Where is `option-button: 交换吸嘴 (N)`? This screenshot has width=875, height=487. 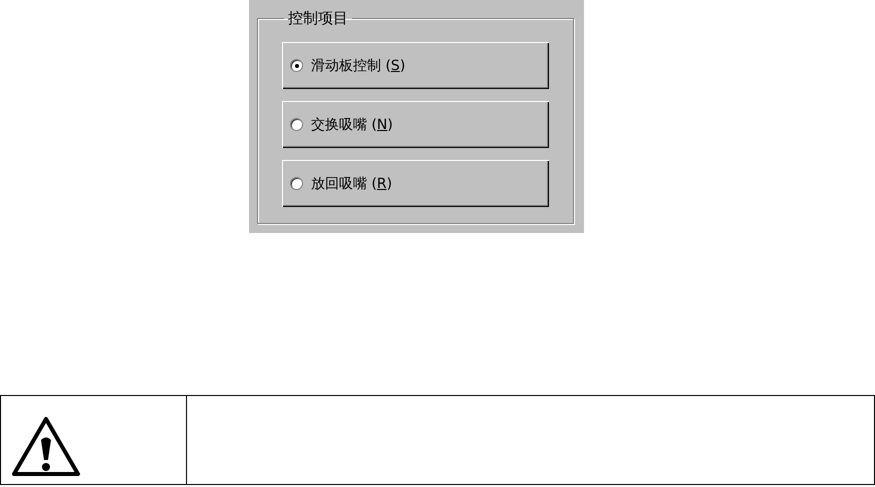
option-button: 交换吸嘴 (N) is located at coordinates (415, 124).